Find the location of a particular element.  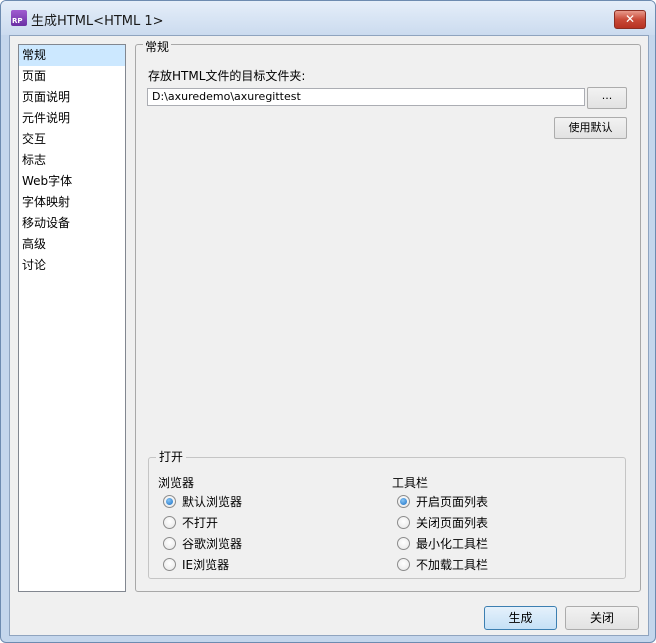

radio-label: 开启页面列表 is located at coordinates (452, 501).